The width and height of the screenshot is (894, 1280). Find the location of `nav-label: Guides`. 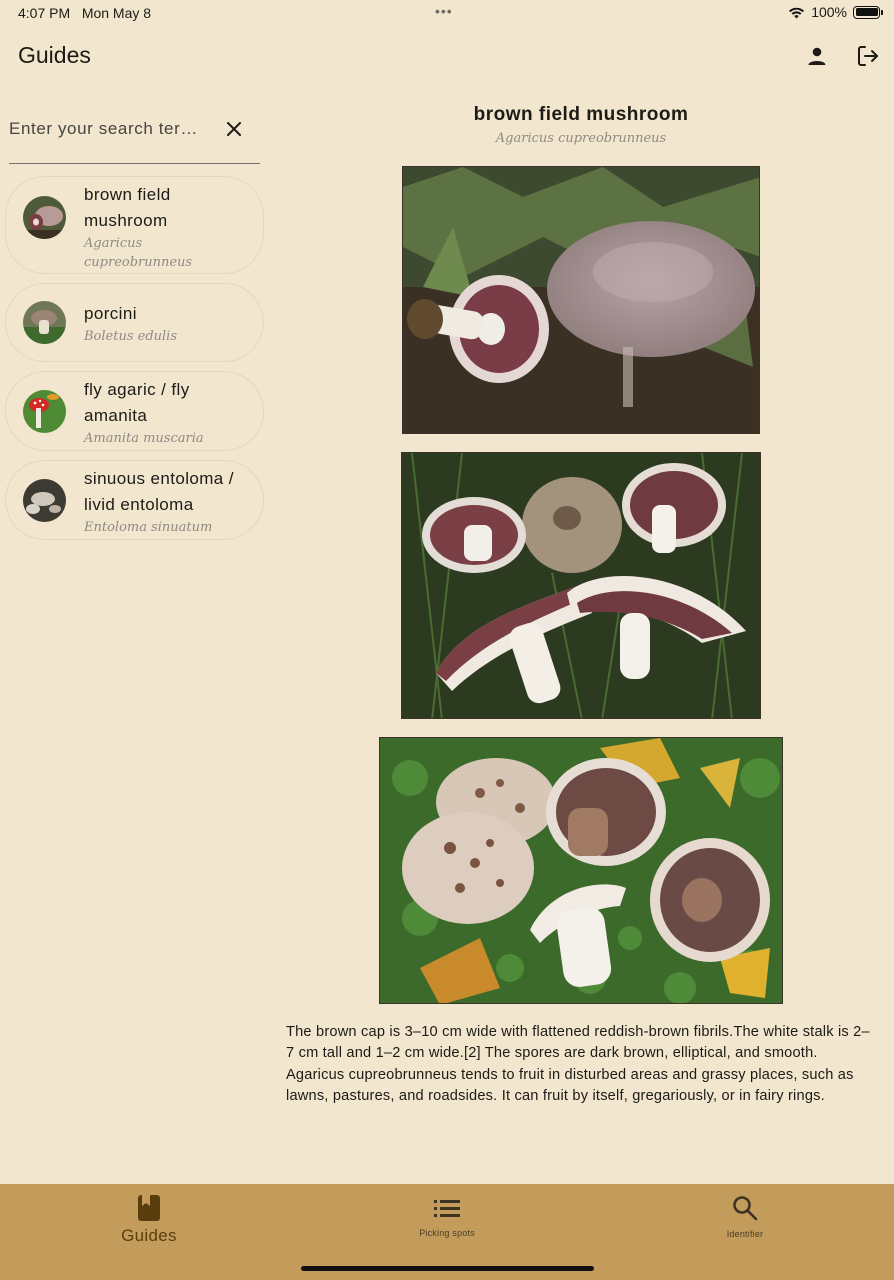

nav-label: Guides is located at coordinates (149, 1235).